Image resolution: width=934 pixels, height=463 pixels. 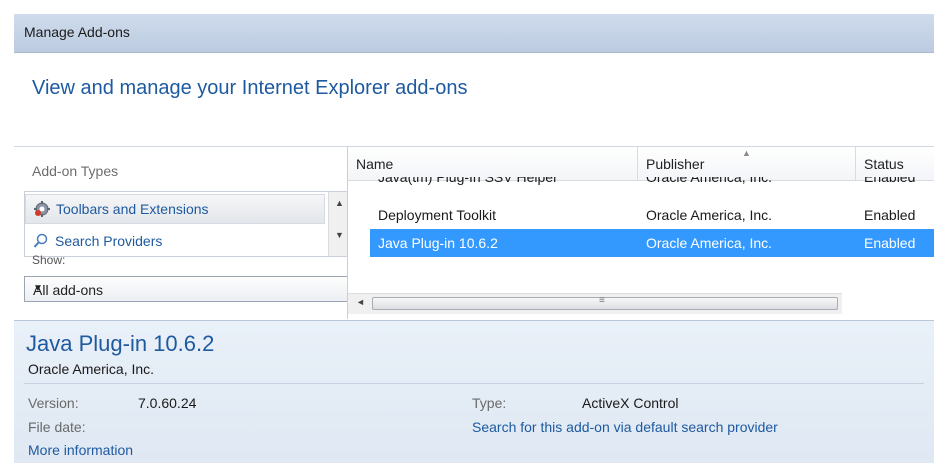 What do you see at coordinates (175, 241) in the screenshot?
I see `type-item-search-providers: Search Providers` at bounding box center [175, 241].